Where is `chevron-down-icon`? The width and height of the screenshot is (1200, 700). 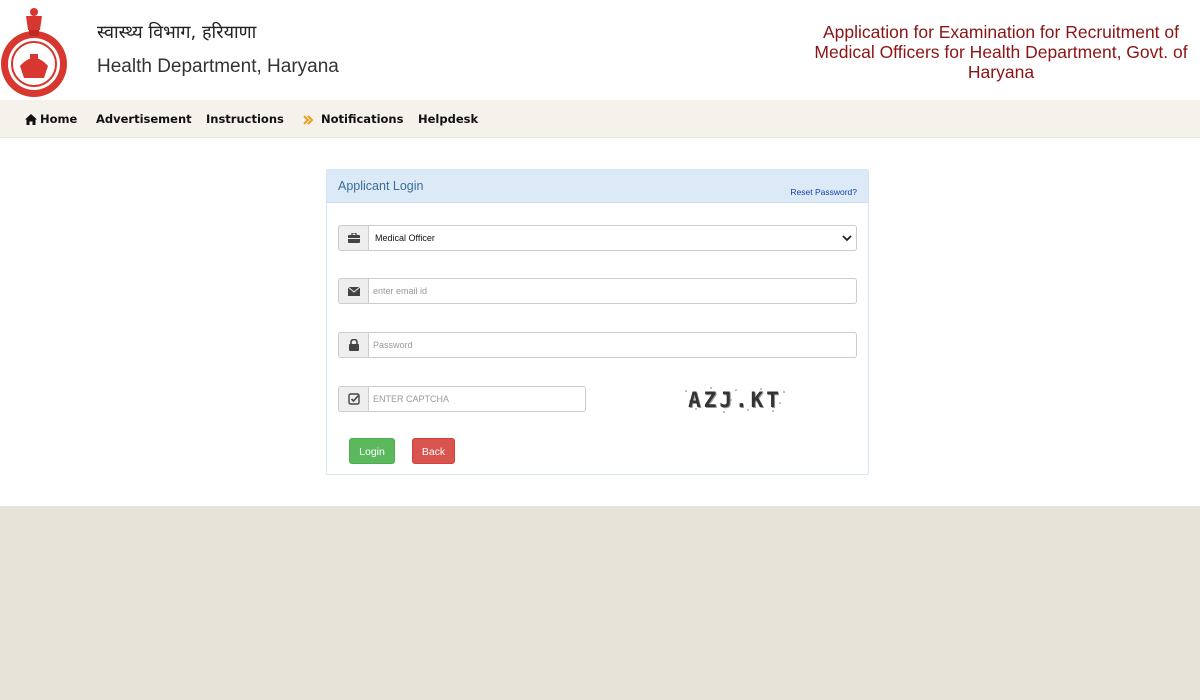
chevron-down-icon is located at coordinates (847, 238).